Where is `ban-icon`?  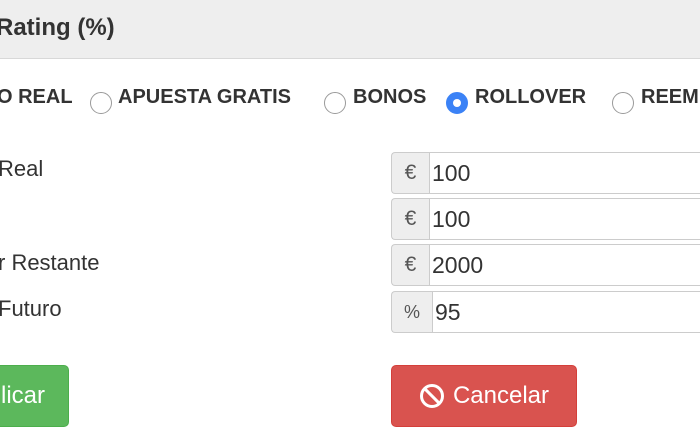
ban-icon is located at coordinates (431, 396).